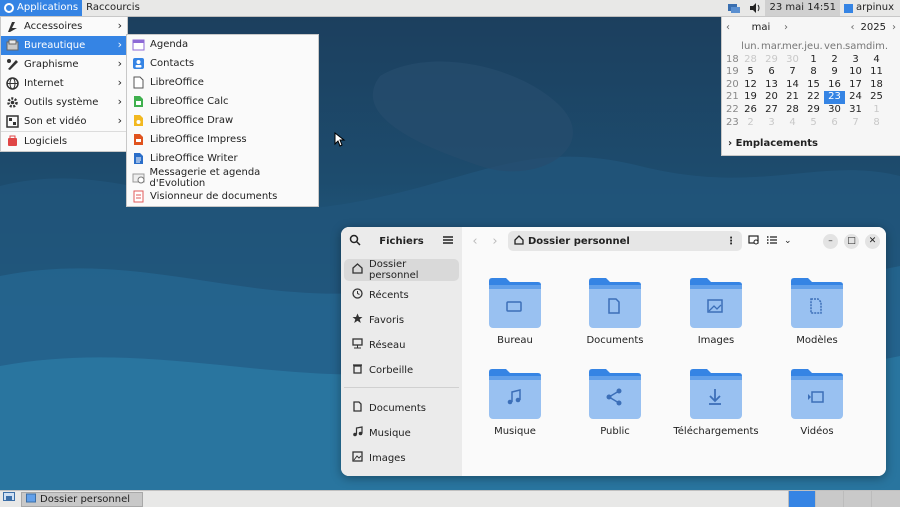 The width and height of the screenshot is (900, 507). Describe the element at coordinates (64, 26) in the screenshot. I see `menu-item-accessoires: Accessoires ›` at that location.